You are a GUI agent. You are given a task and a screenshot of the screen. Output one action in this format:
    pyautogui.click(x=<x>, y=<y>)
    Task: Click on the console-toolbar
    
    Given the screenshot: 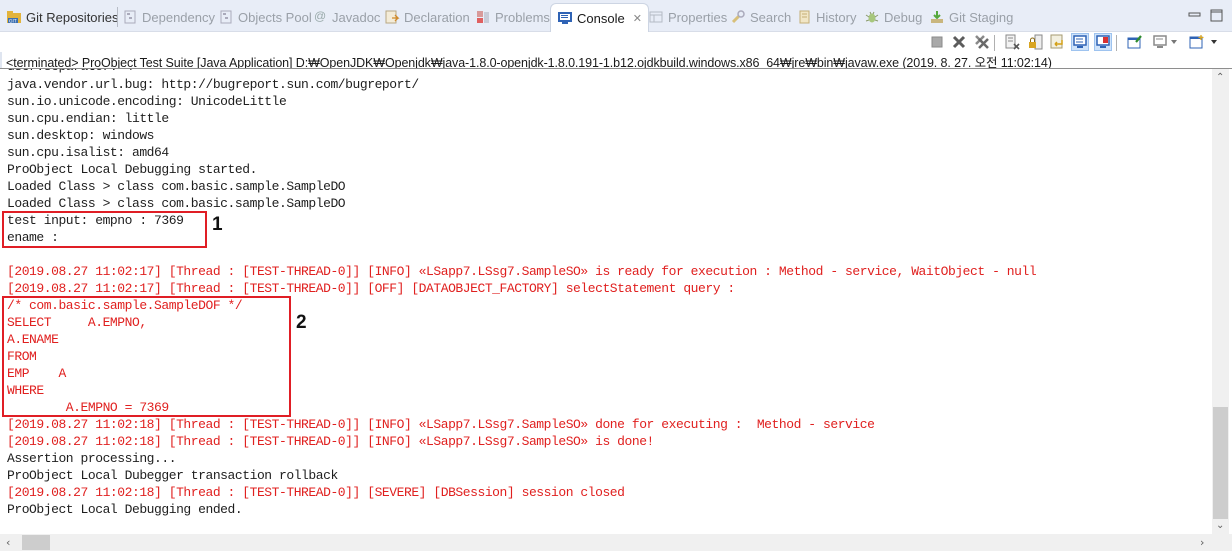 What is the action you would take?
    pyautogui.click(x=616, y=42)
    